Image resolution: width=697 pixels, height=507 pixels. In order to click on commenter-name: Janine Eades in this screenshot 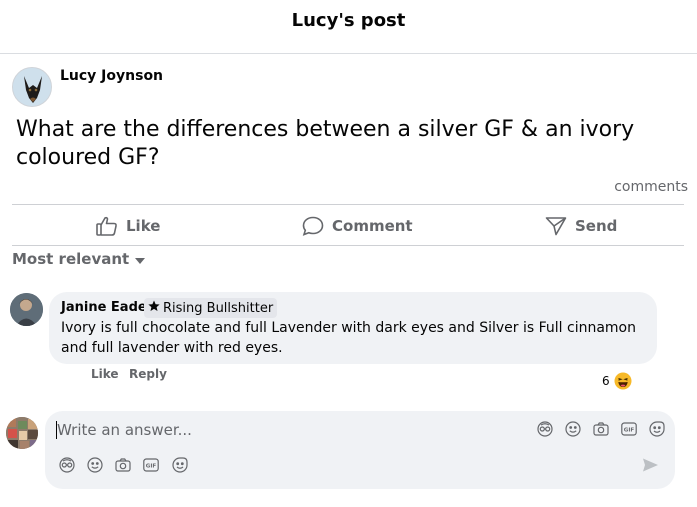, I will do `click(107, 307)`.